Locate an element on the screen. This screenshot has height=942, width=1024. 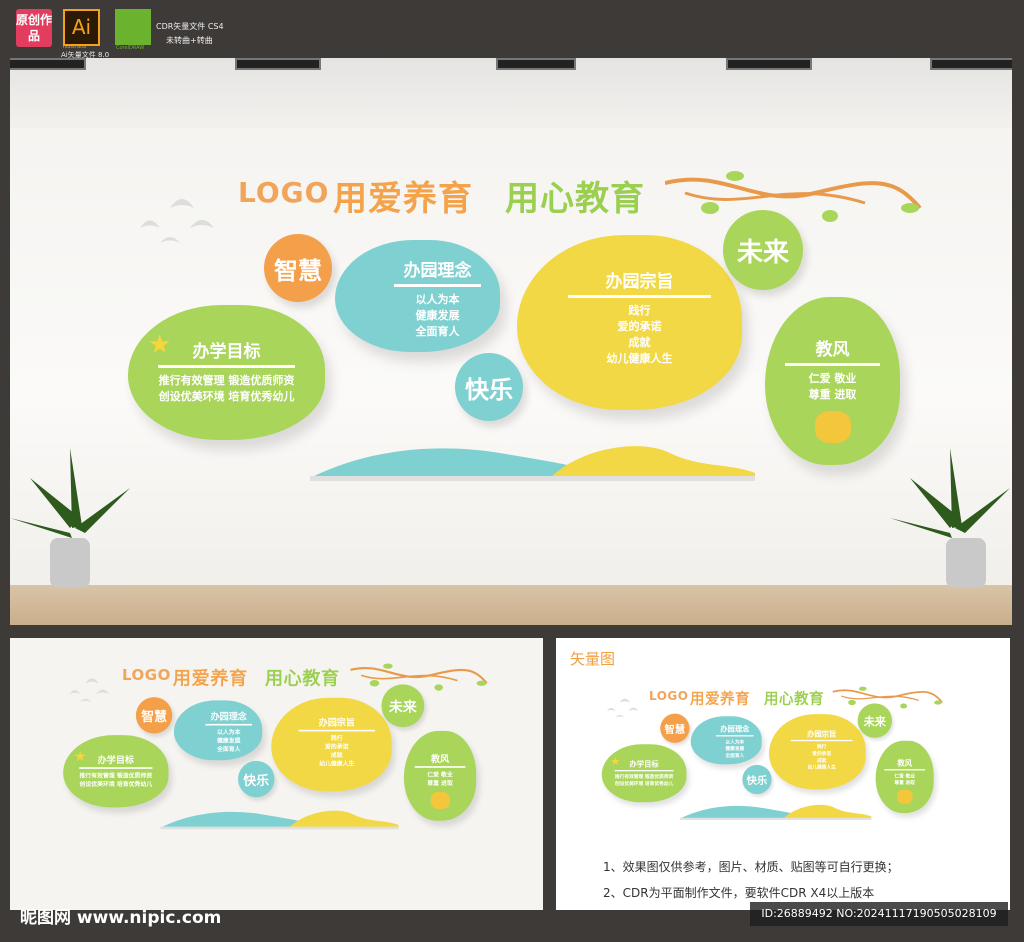
cdr-title: CDR矢量文件 CS4 is located at coordinates (190, 26).